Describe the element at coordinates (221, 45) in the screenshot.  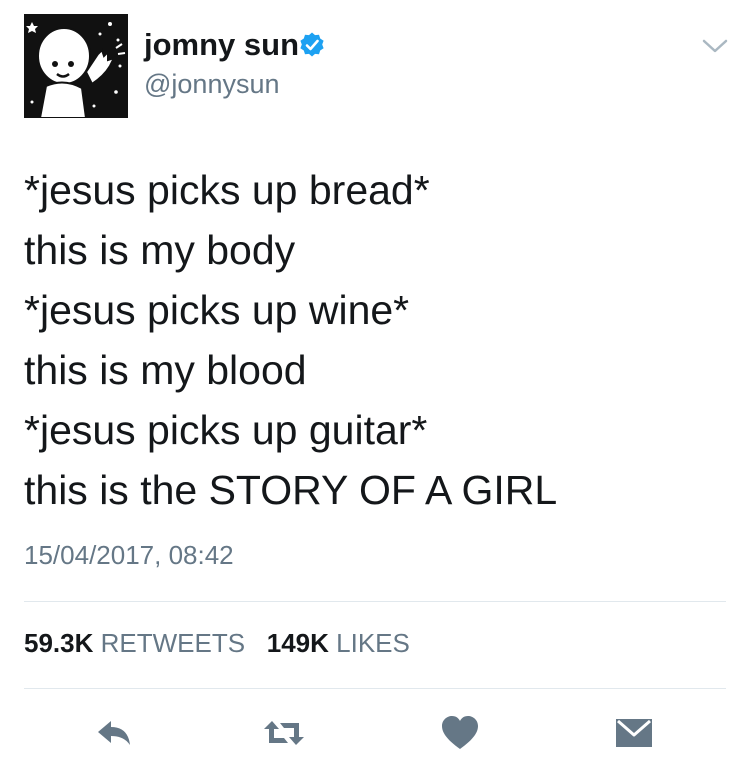
I see `display-name: jomny sun` at that location.